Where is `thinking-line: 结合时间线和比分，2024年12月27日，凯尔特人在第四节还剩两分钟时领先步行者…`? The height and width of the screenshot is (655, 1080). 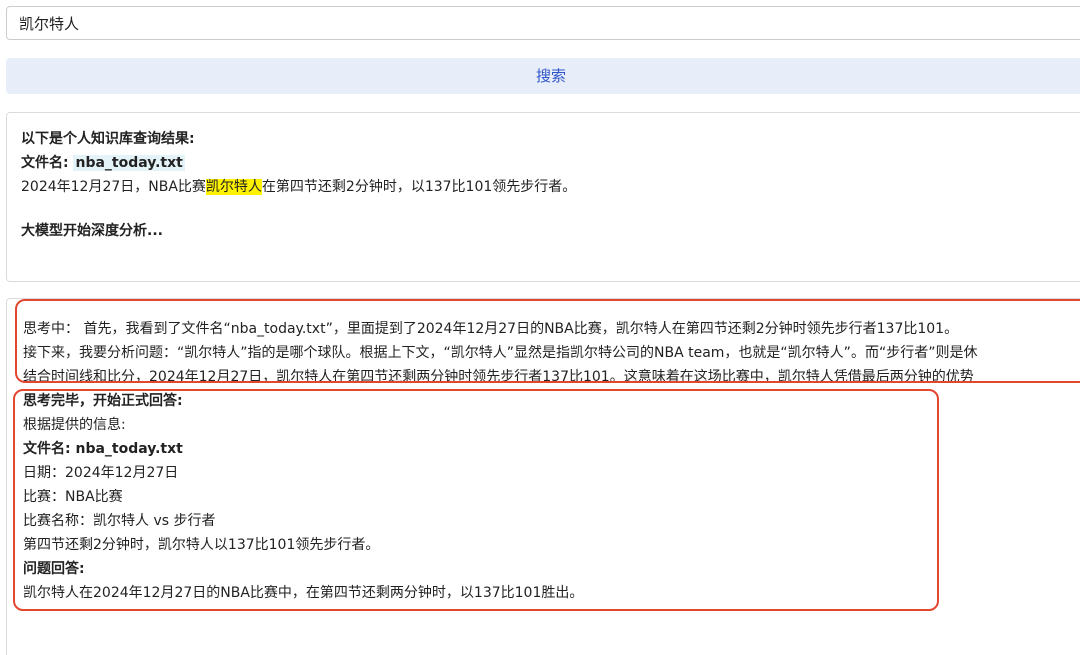 thinking-line: 结合时间线和比分，2024年12月27日，凯尔特人在第四节还剩两分钟时领先步行者… is located at coordinates (498, 376).